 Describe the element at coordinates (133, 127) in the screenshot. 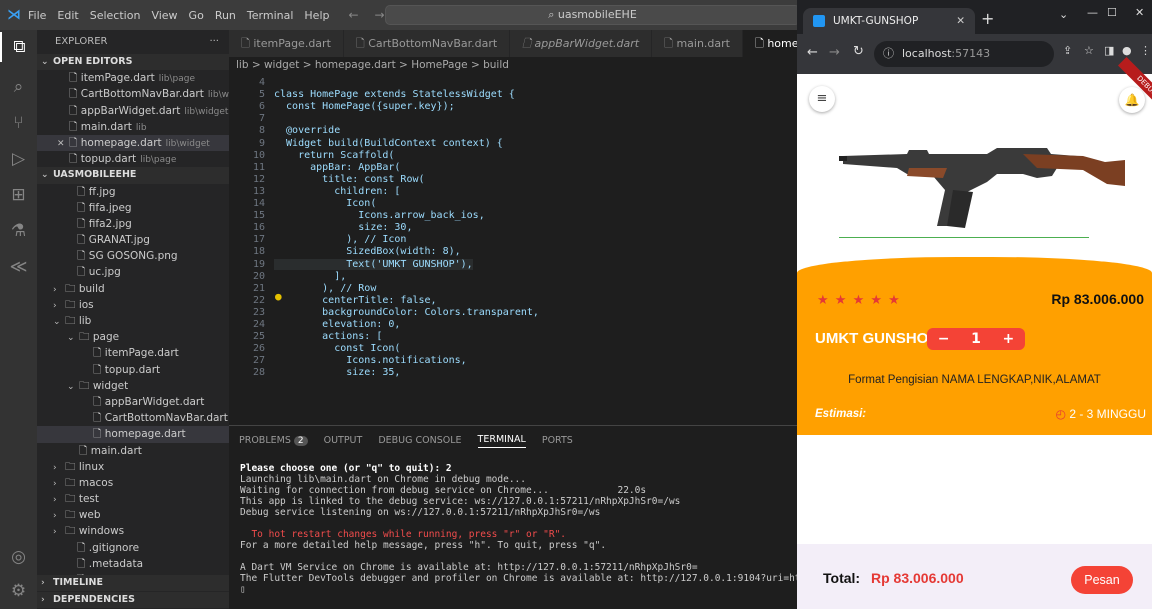

I see `open-editor-item: 🗋 main.dart lib` at that location.